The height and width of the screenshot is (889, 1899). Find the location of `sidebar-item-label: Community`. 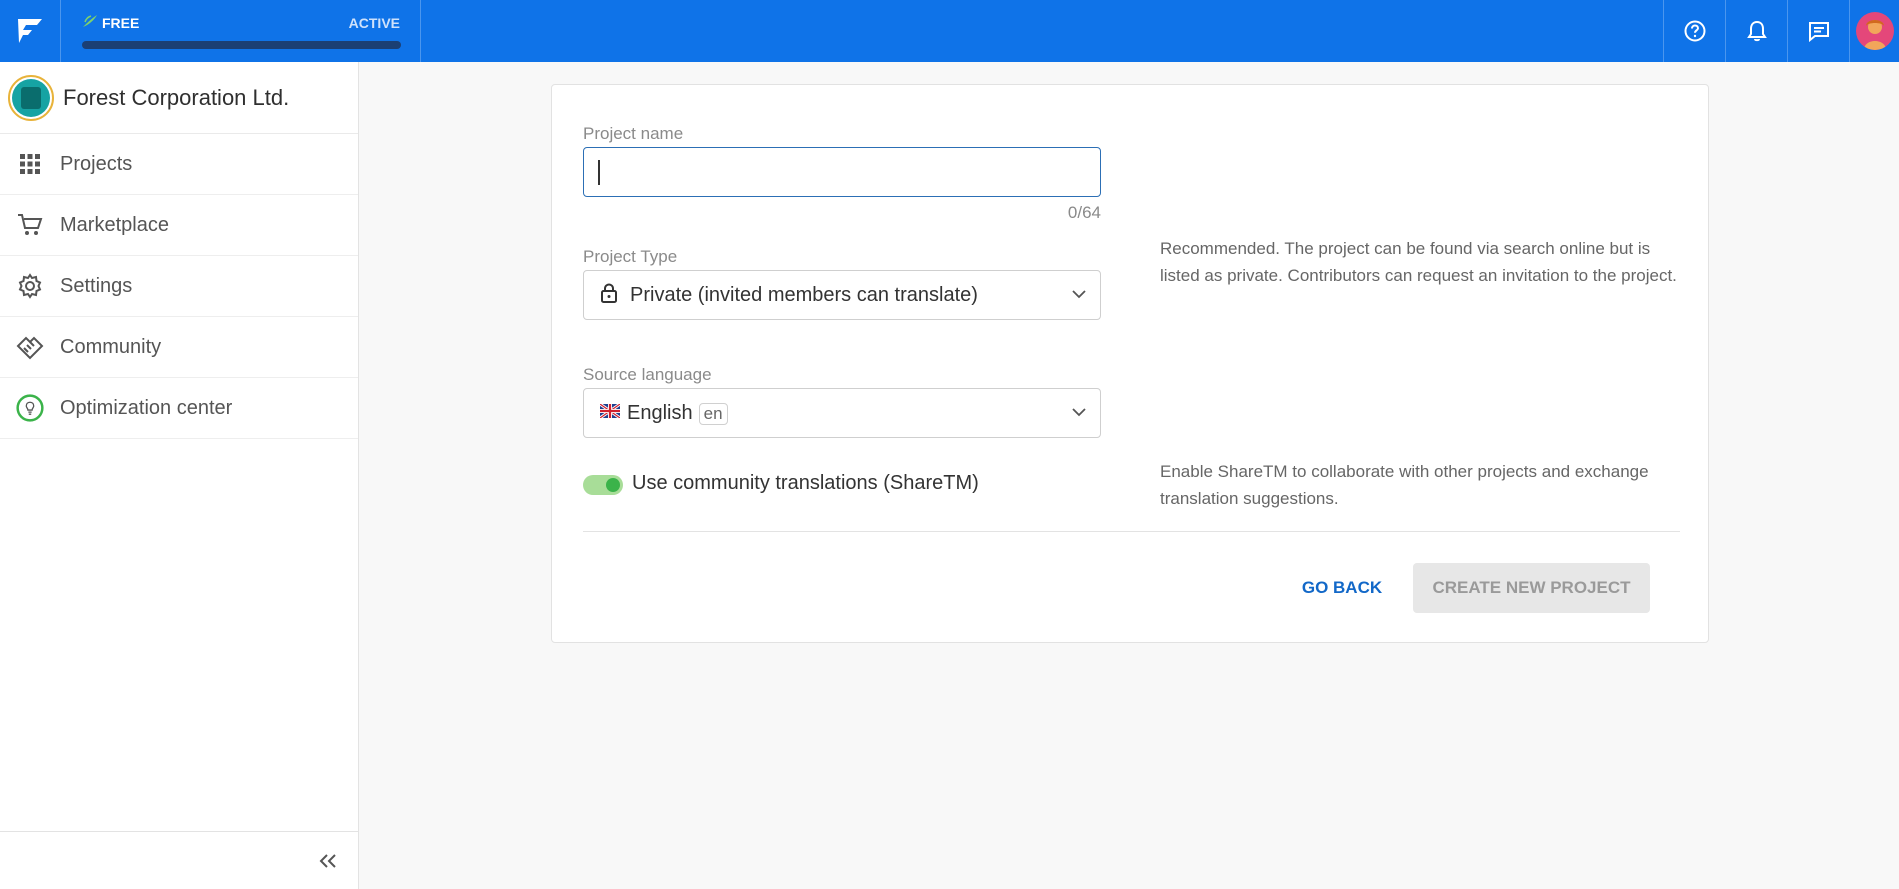

sidebar-item-label: Community is located at coordinates (111, 346).